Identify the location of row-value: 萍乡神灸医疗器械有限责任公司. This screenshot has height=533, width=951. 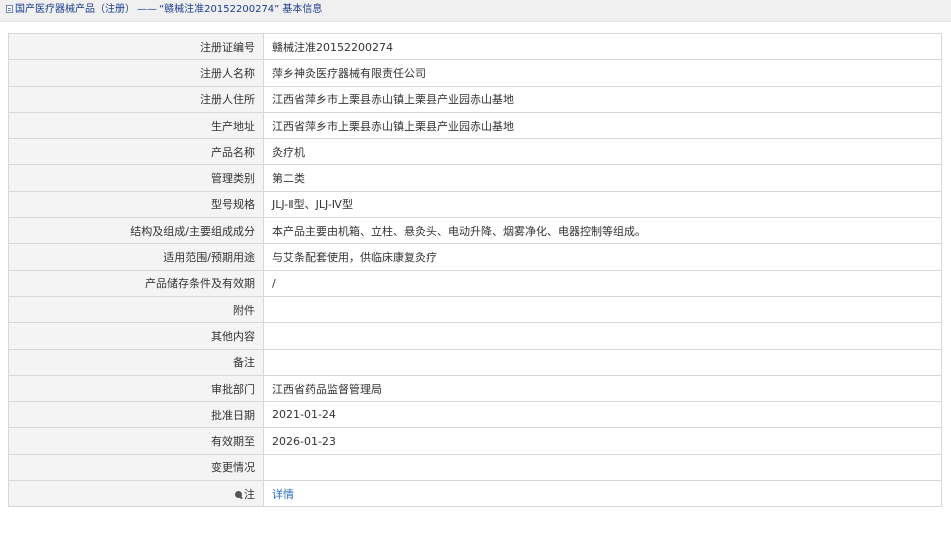
(602, 73).